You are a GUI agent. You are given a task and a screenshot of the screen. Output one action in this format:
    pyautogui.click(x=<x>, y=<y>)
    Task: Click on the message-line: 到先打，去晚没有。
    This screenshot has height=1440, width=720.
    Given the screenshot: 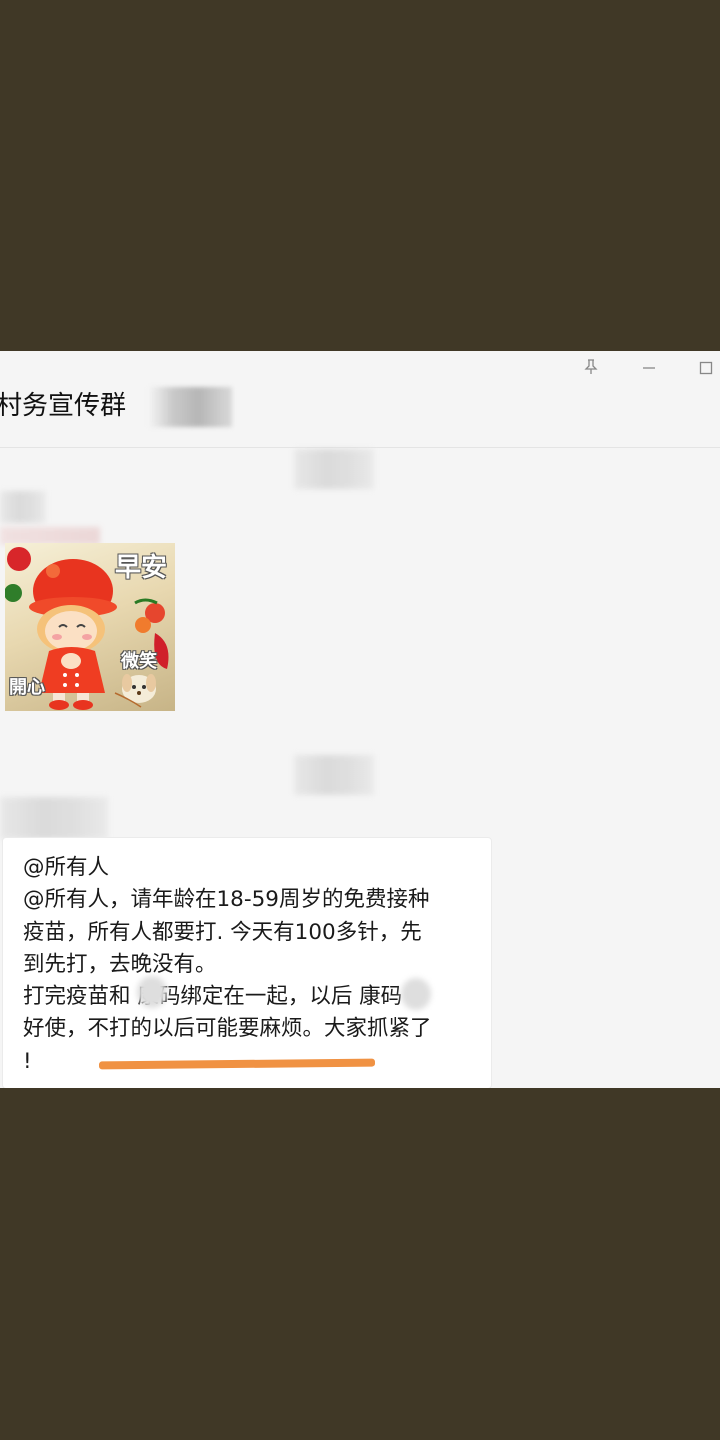 What is the action you would take?
    pyautogui.click(x=120, y=964)
    